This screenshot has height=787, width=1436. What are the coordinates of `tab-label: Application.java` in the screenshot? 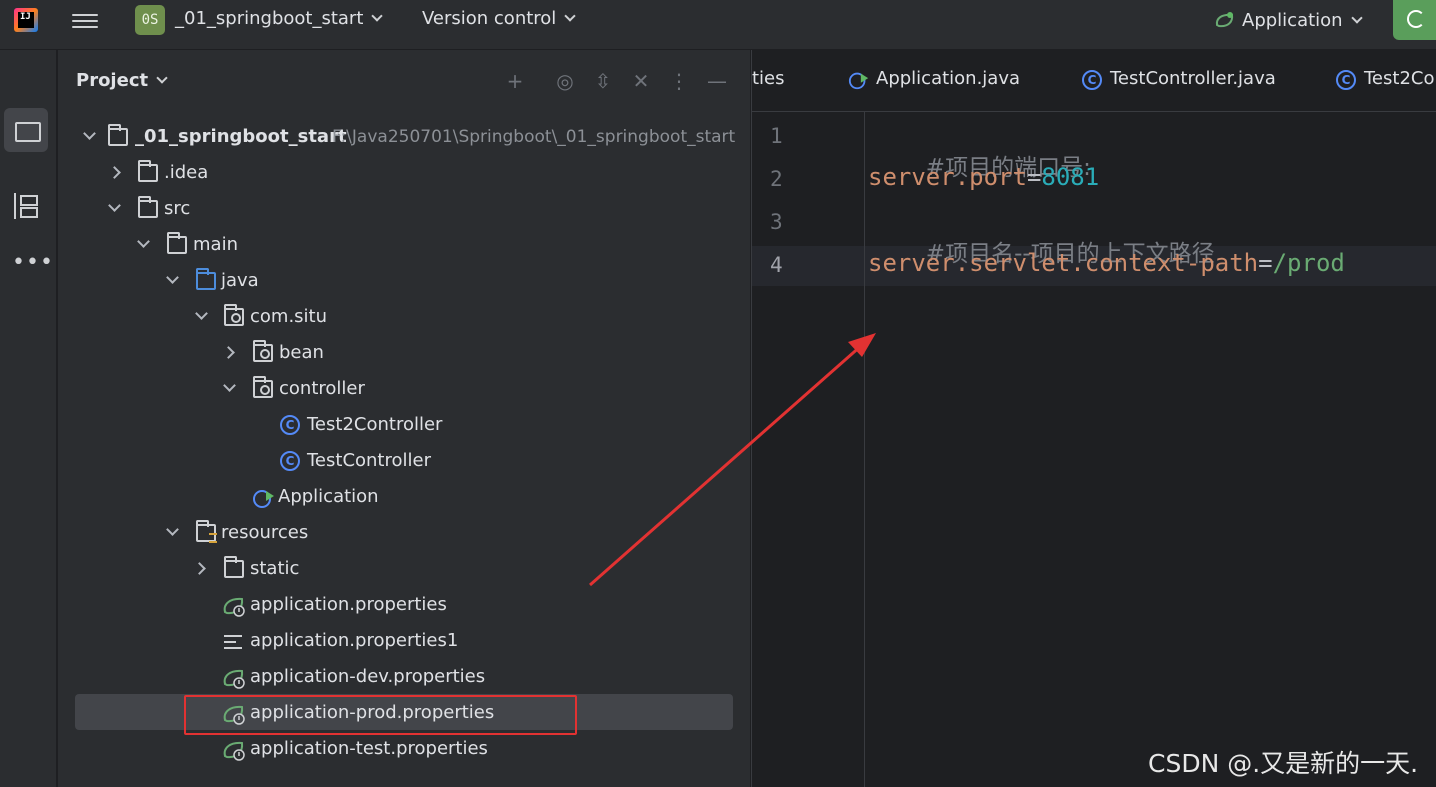 It's located at (948, 78).